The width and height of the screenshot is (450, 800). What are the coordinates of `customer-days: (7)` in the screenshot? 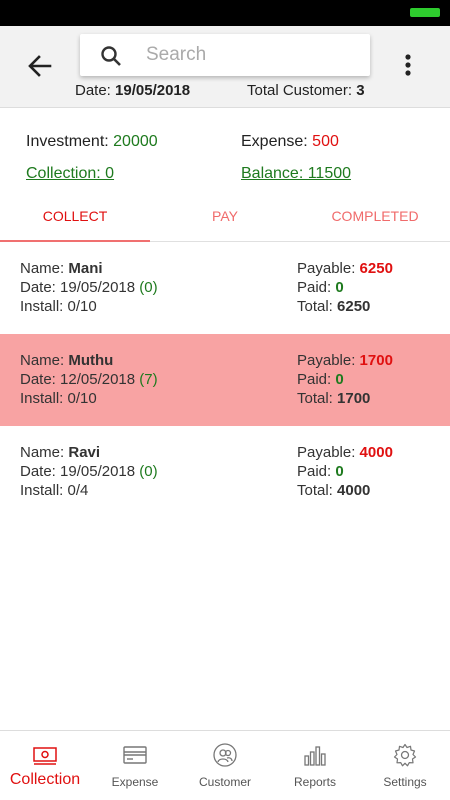 It's located at (148, 379).